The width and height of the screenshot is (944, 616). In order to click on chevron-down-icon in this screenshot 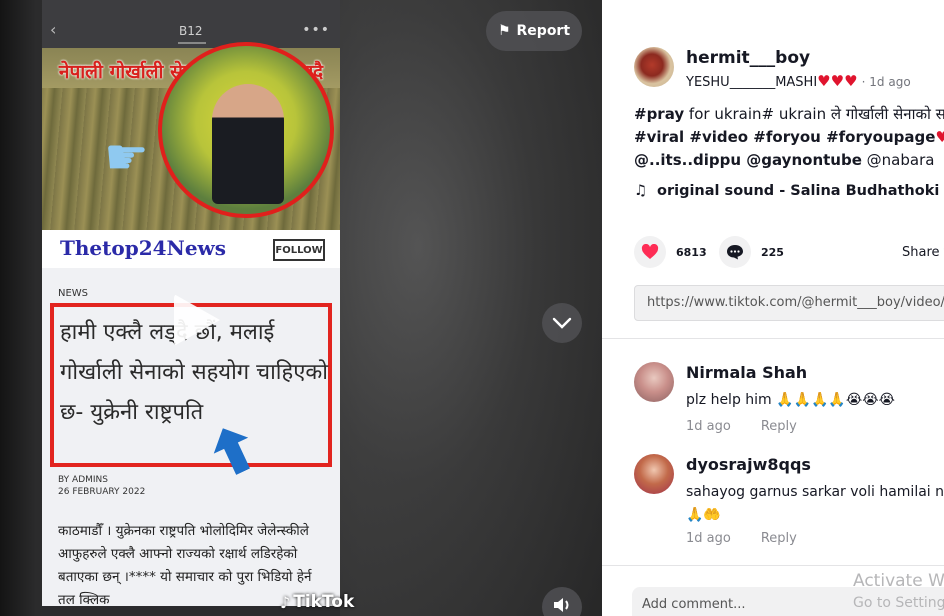, I will do `click(562, 323)`.